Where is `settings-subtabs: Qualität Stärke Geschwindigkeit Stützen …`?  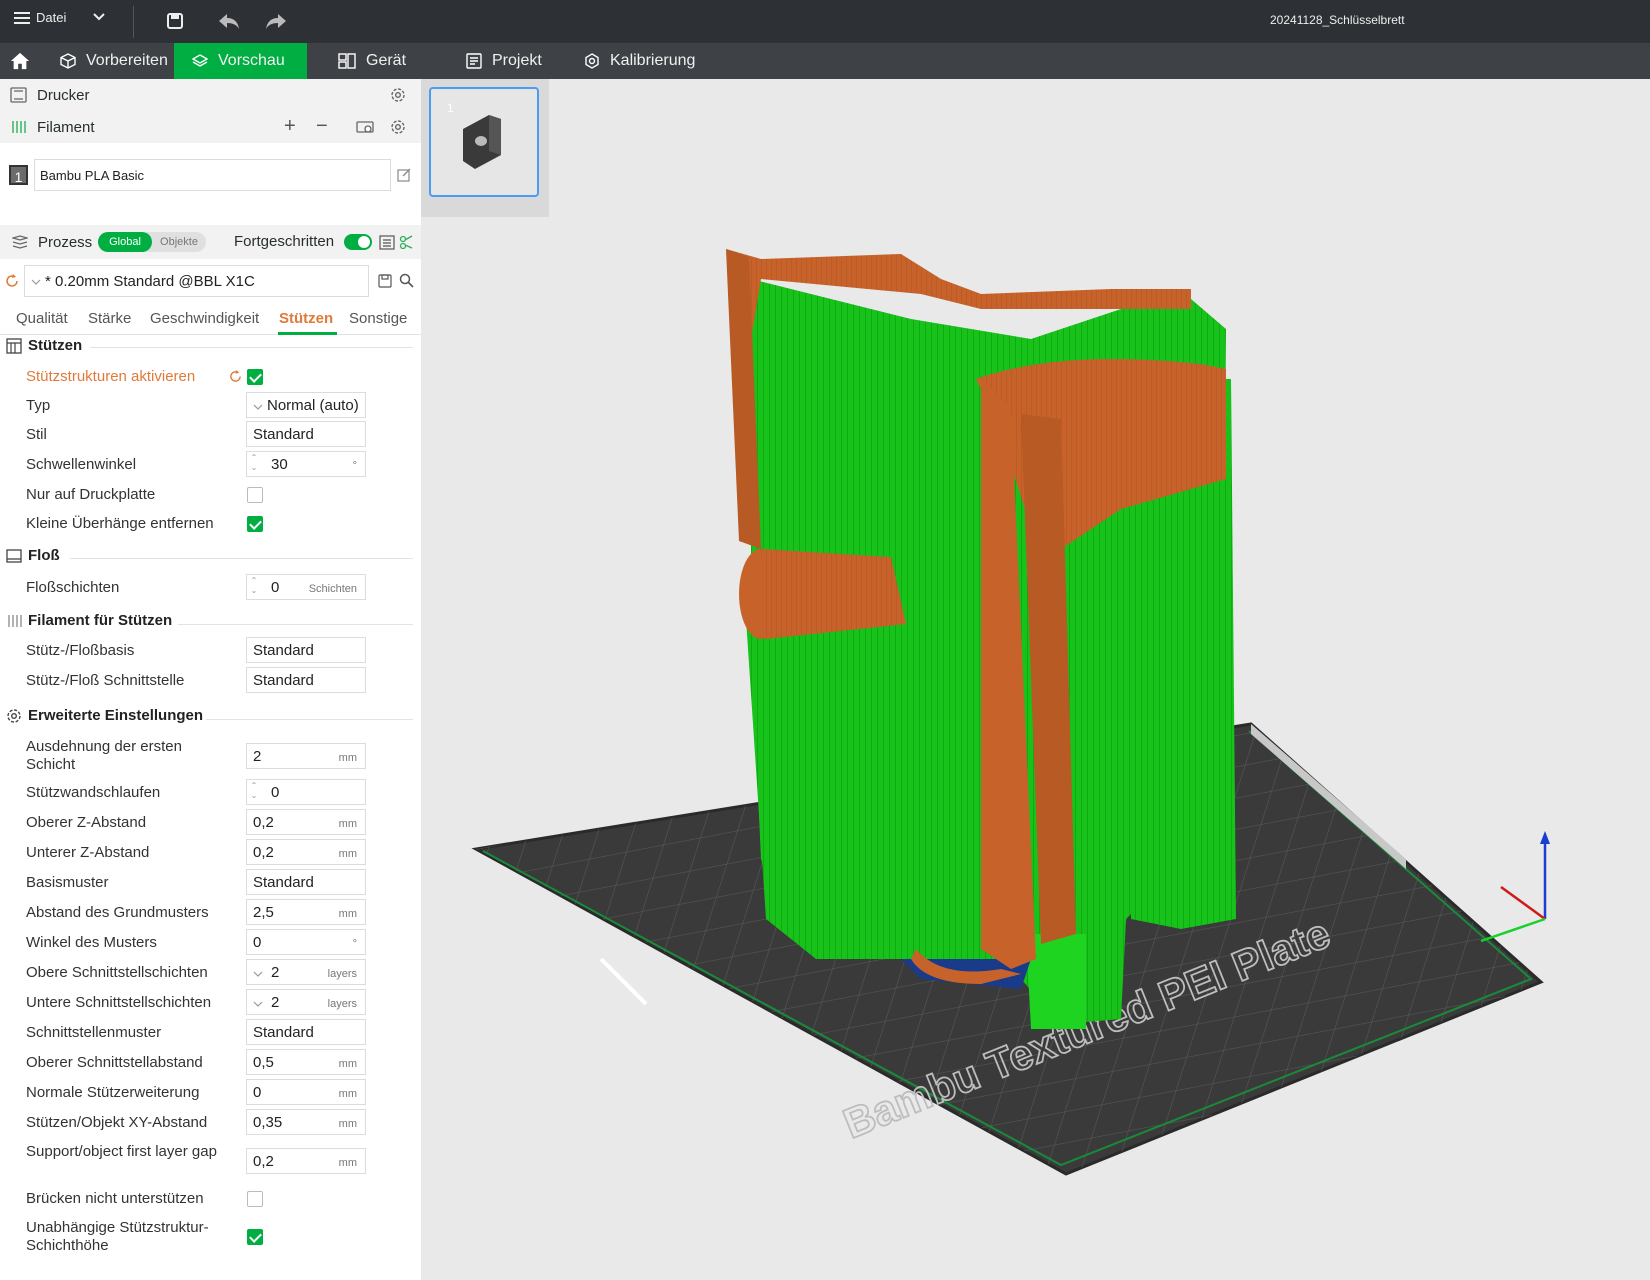 settings-subtabs: Qualität Stärke Geschwindigkeit Stützen … is located at coordinates (210, 319).